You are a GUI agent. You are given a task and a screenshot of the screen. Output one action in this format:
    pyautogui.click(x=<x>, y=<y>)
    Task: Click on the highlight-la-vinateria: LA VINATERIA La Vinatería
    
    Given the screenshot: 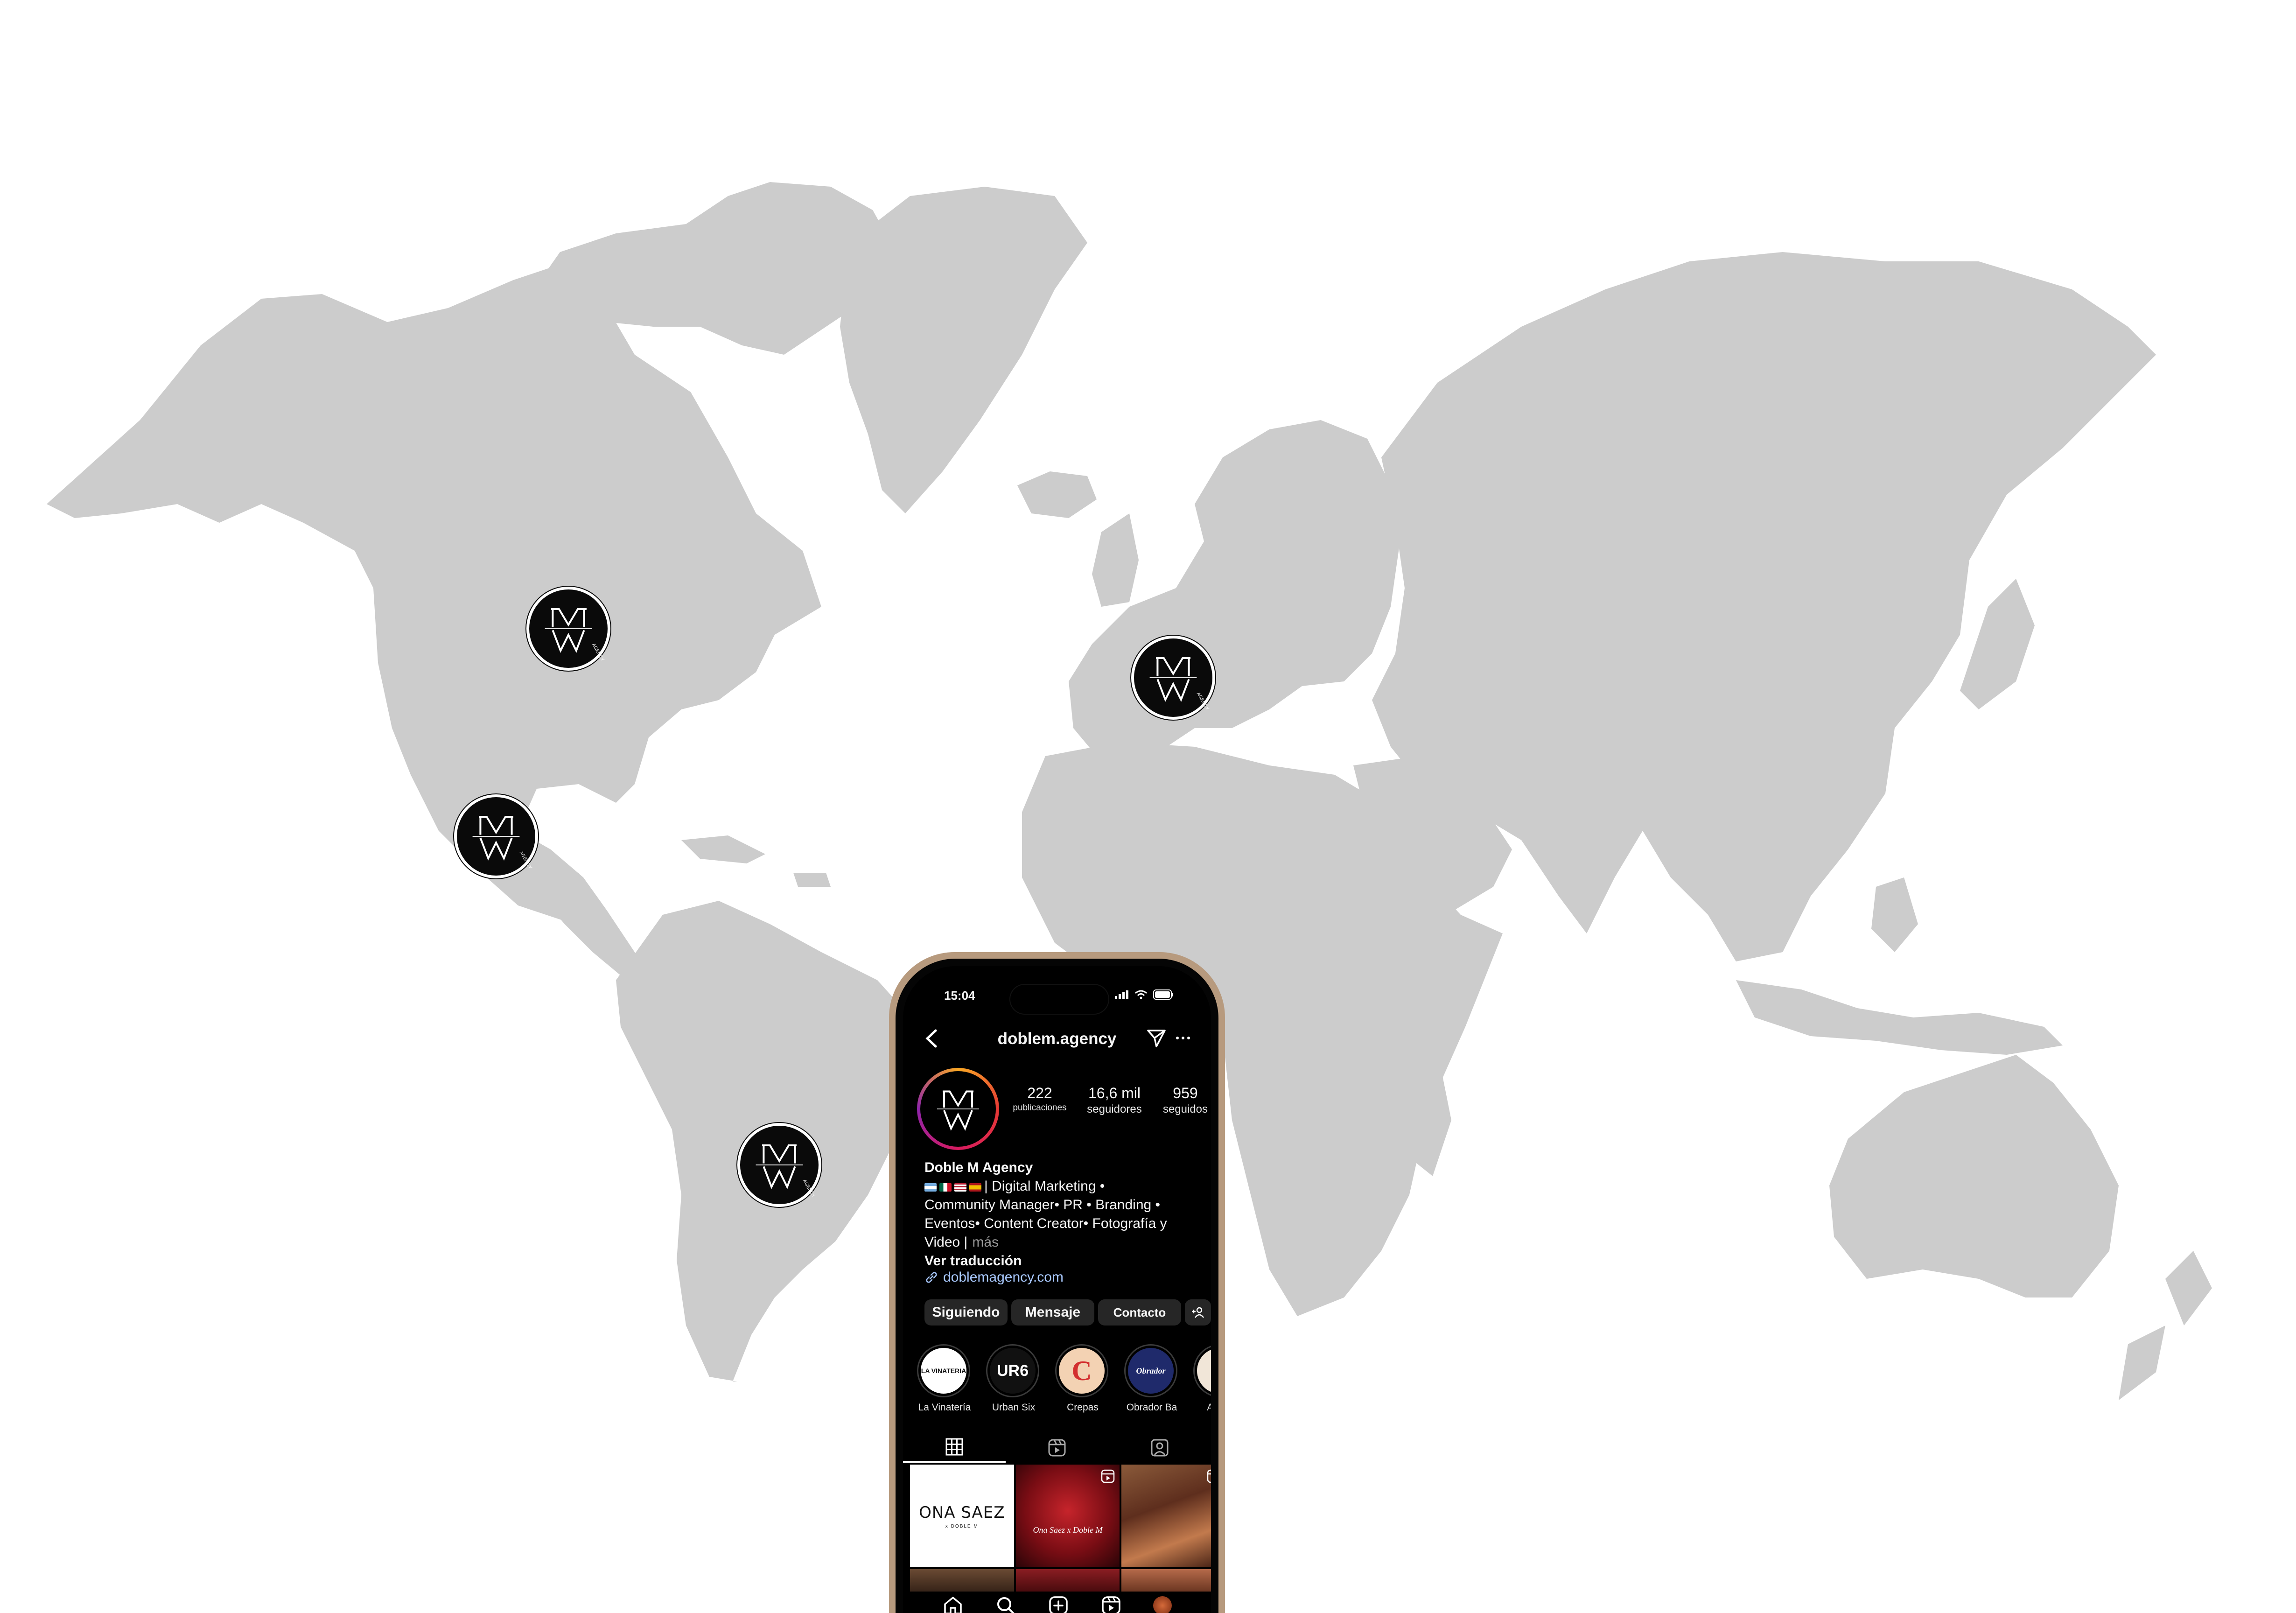 What is the action you would take?
    pyautogui.click(x=944, y=1378)
    